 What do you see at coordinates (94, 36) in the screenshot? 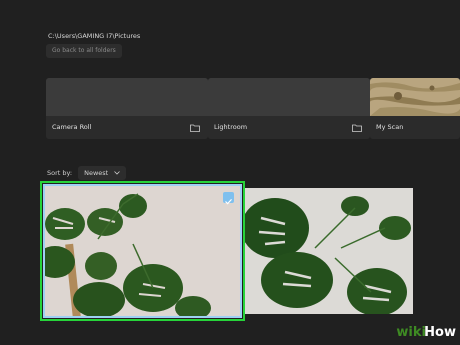
I see `breadcrumb-path: C:\Users\GAMING I7\Pictures` at bounding box center [94, 36].